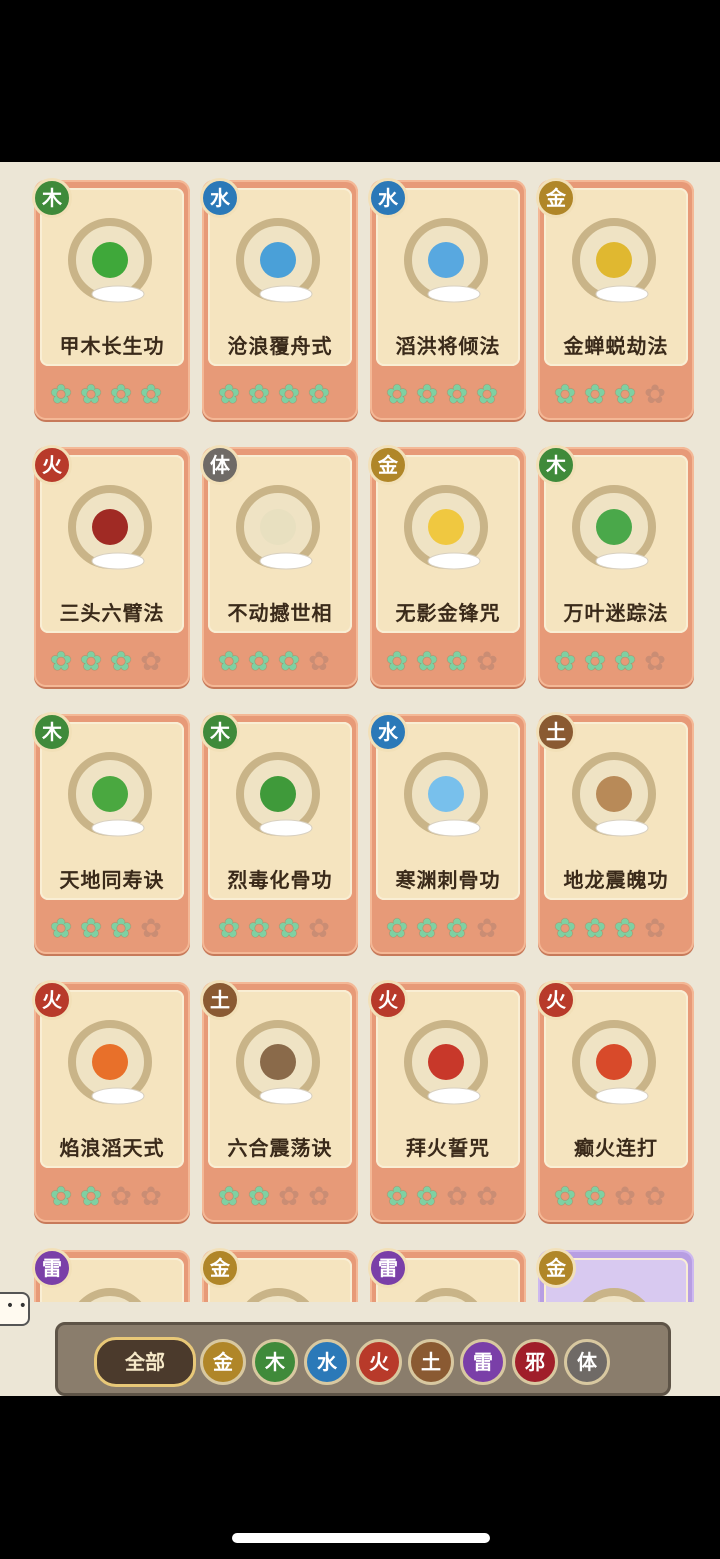  I want to click on technique-card: 焰浪滔天式 ✿ ✿ ✿ ✿ 火, so click(111, 1101).